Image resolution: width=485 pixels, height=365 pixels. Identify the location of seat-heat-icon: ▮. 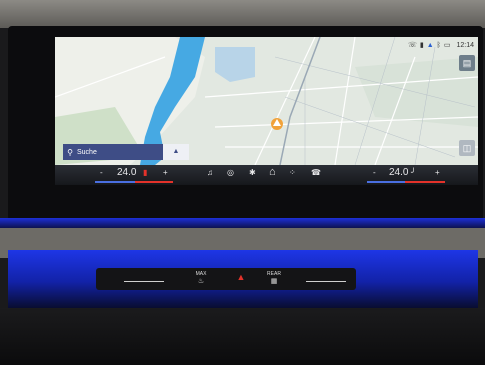
(145, 172).